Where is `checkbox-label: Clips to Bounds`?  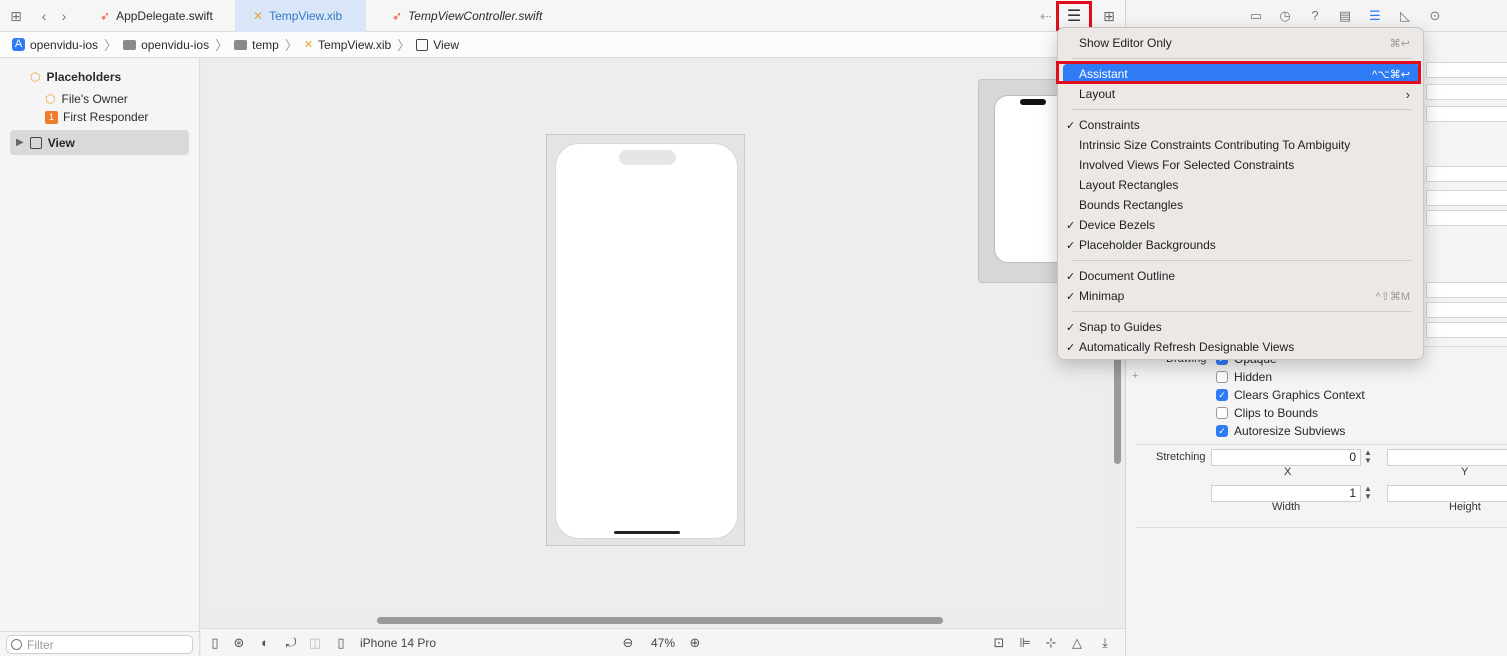
checkbox-label: Clips to Bounds is located at coordinates (1276, 413).